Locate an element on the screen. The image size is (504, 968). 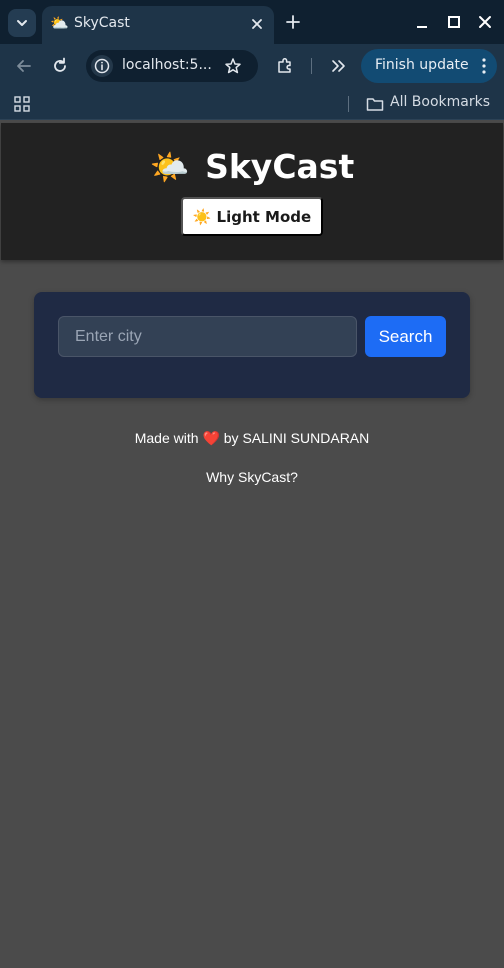
site-brand: 🌤️ SkyCast is located at coordinates (252, 167).